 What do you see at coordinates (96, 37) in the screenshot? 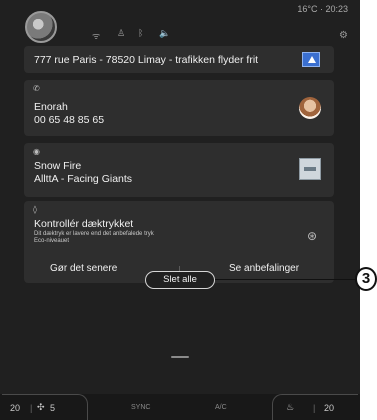
I see `wifi-icon: ᯤ` at bounding box center [96, 37].